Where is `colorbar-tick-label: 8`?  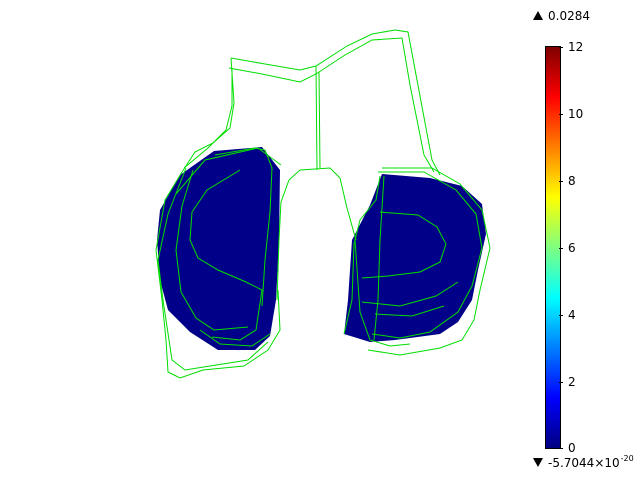
colorbar-tick-label: 8 is located at coordinates (572, 181).